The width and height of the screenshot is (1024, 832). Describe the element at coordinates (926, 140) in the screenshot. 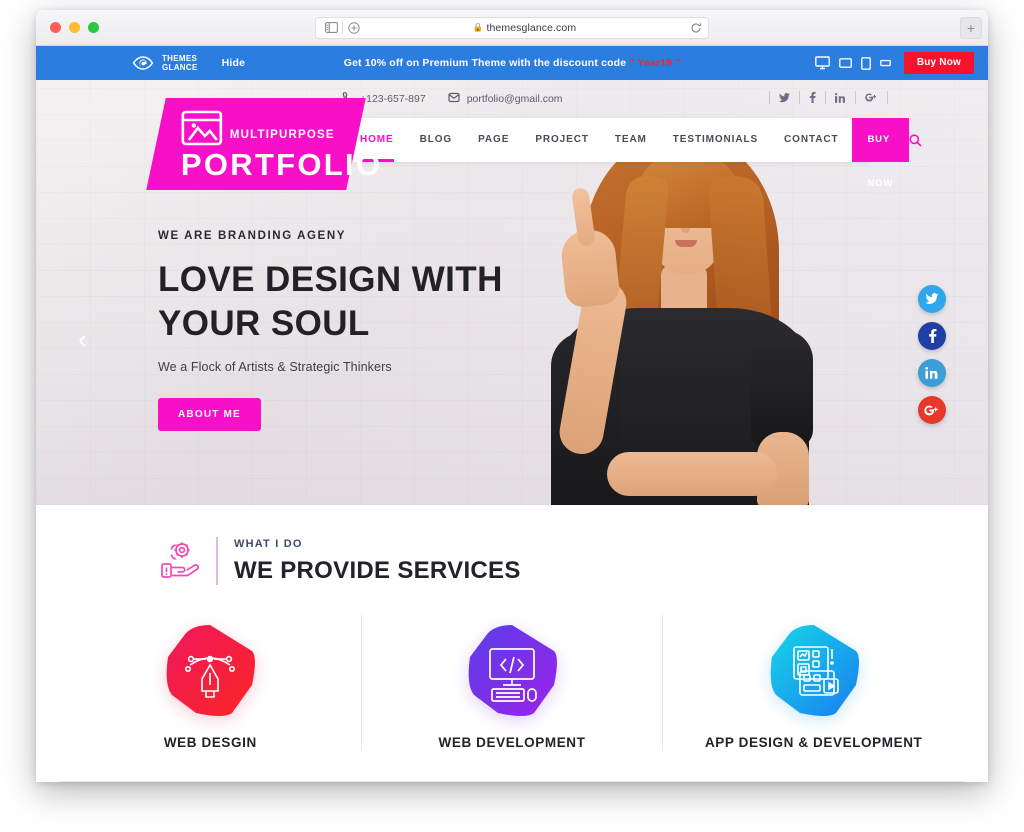

I see `search-icon` at that location.